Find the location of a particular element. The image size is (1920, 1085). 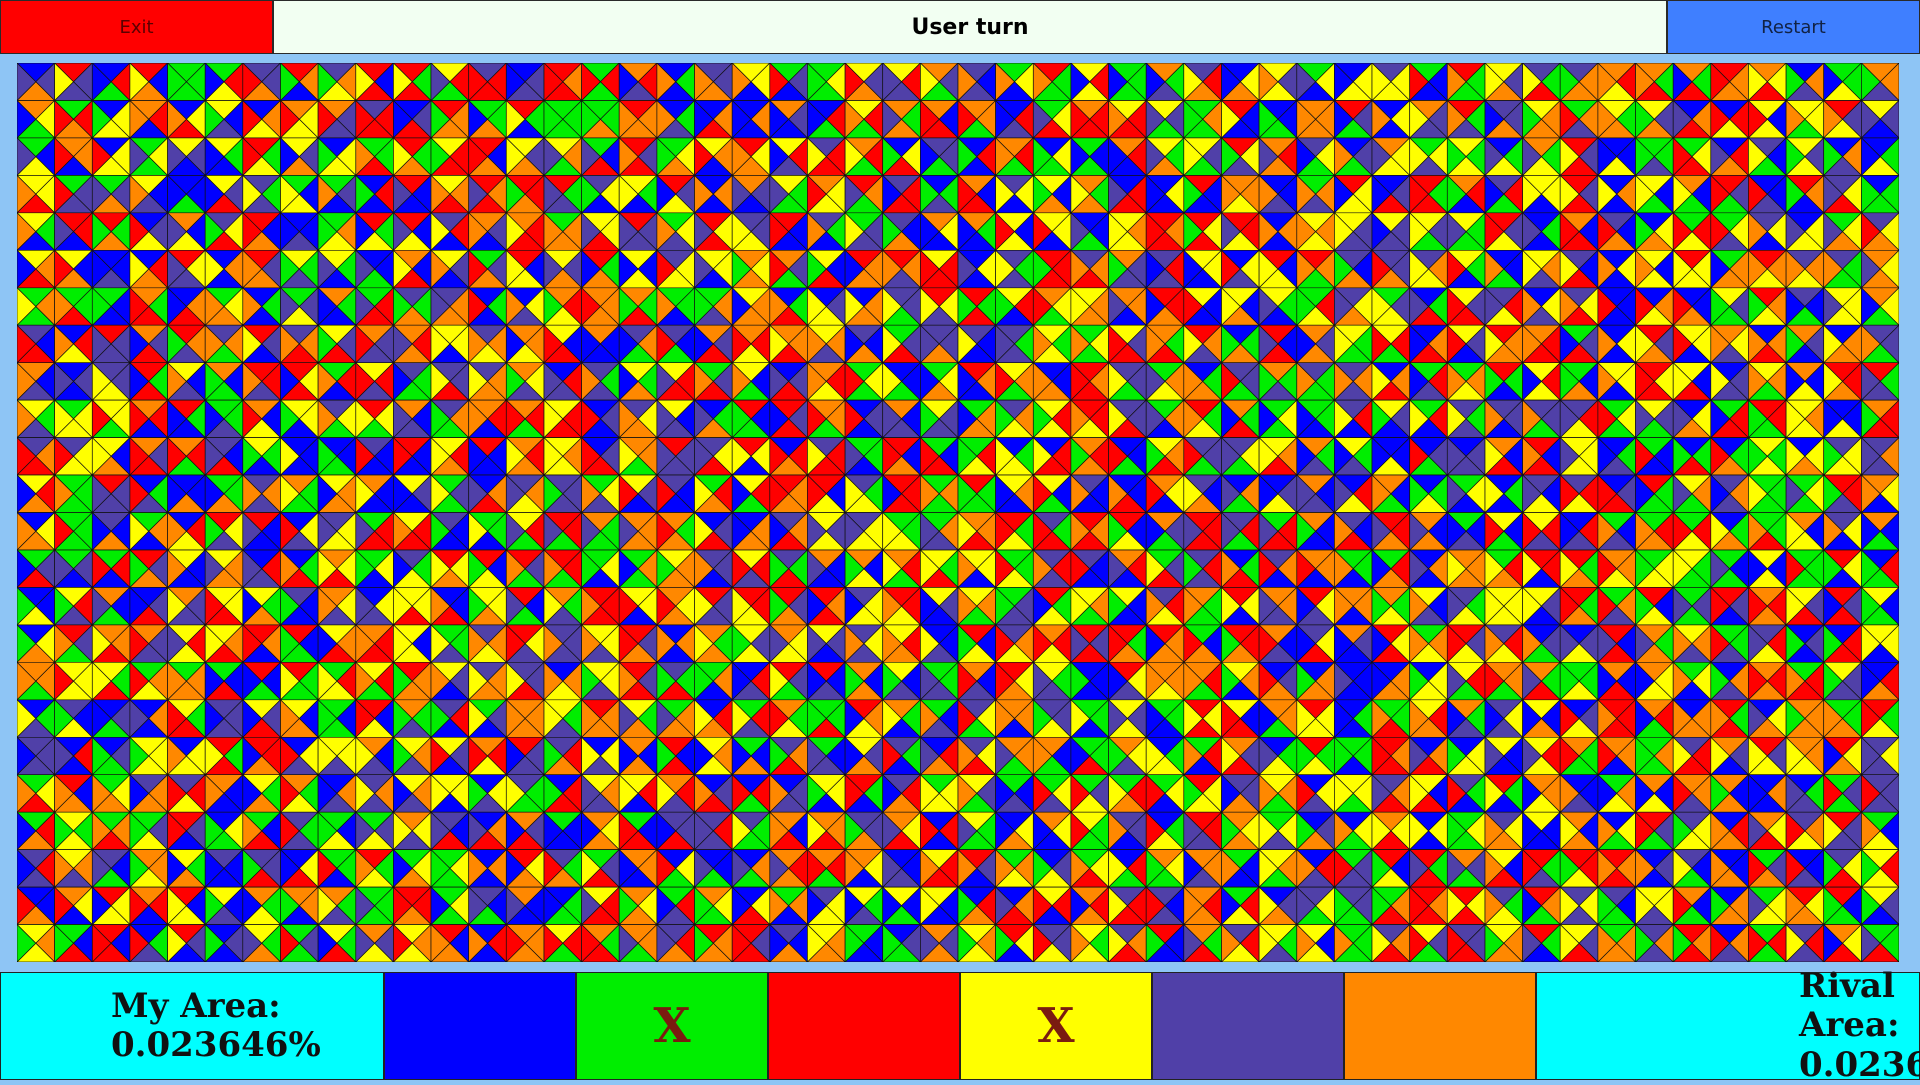

restart-button: Restart is located at coordinates (1793, 27).